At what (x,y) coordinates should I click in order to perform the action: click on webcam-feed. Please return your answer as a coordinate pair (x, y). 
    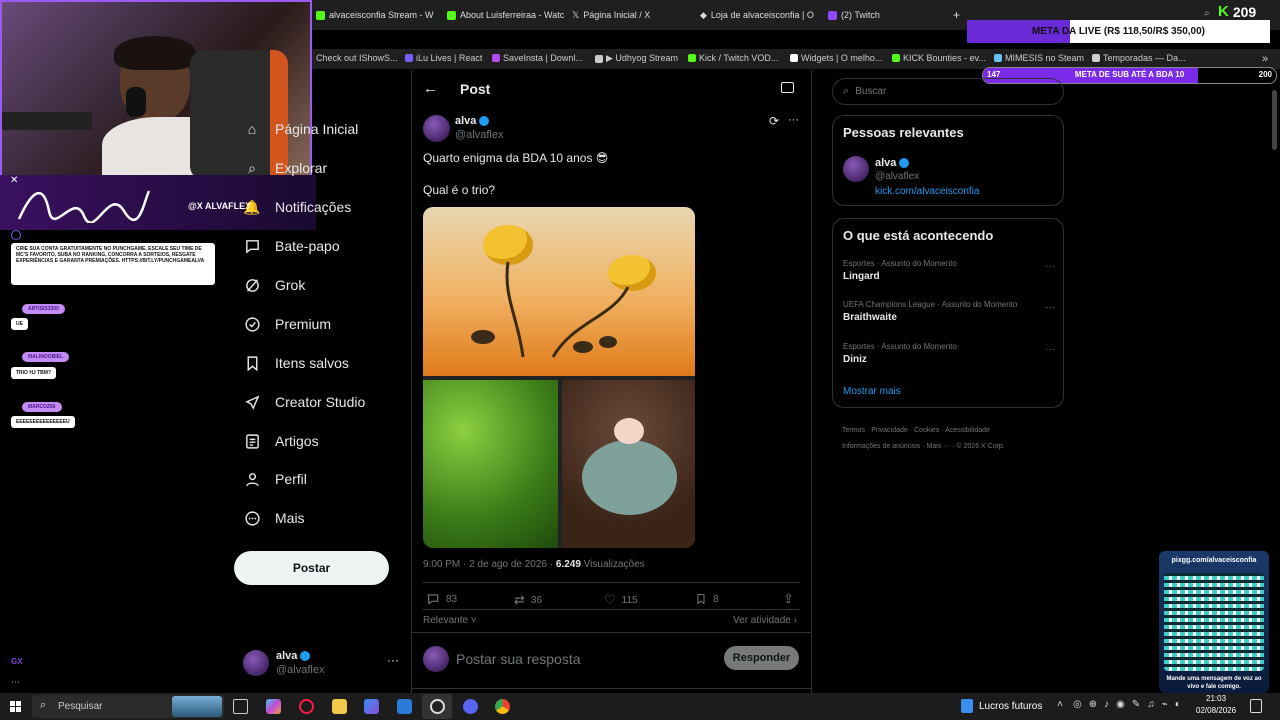
    Looking at the image, I should click on (156, 90).